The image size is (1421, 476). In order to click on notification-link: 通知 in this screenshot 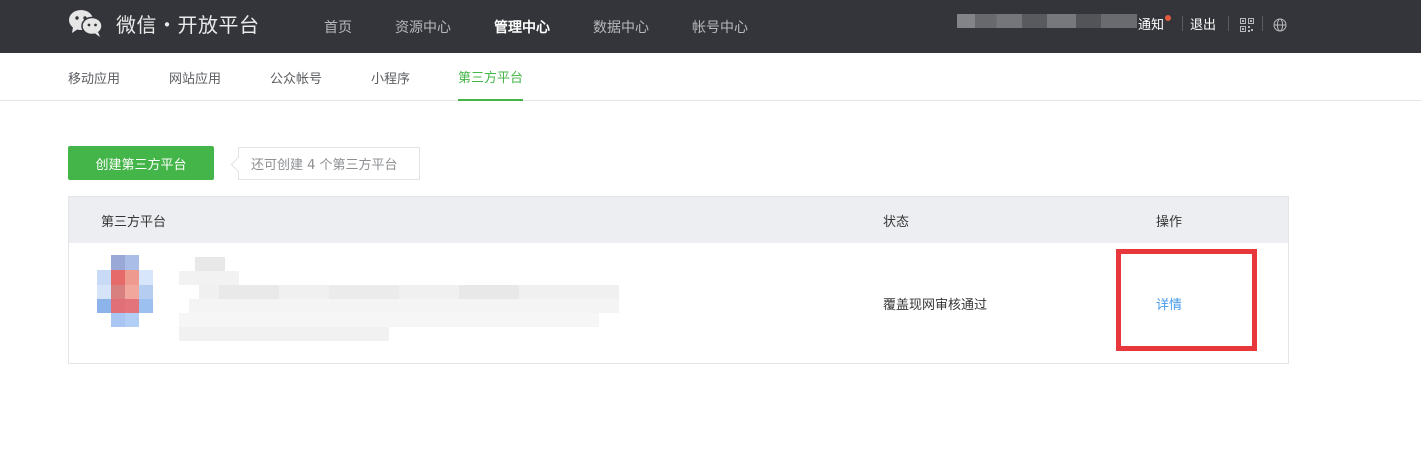, I will do `click(1155, 23)`.